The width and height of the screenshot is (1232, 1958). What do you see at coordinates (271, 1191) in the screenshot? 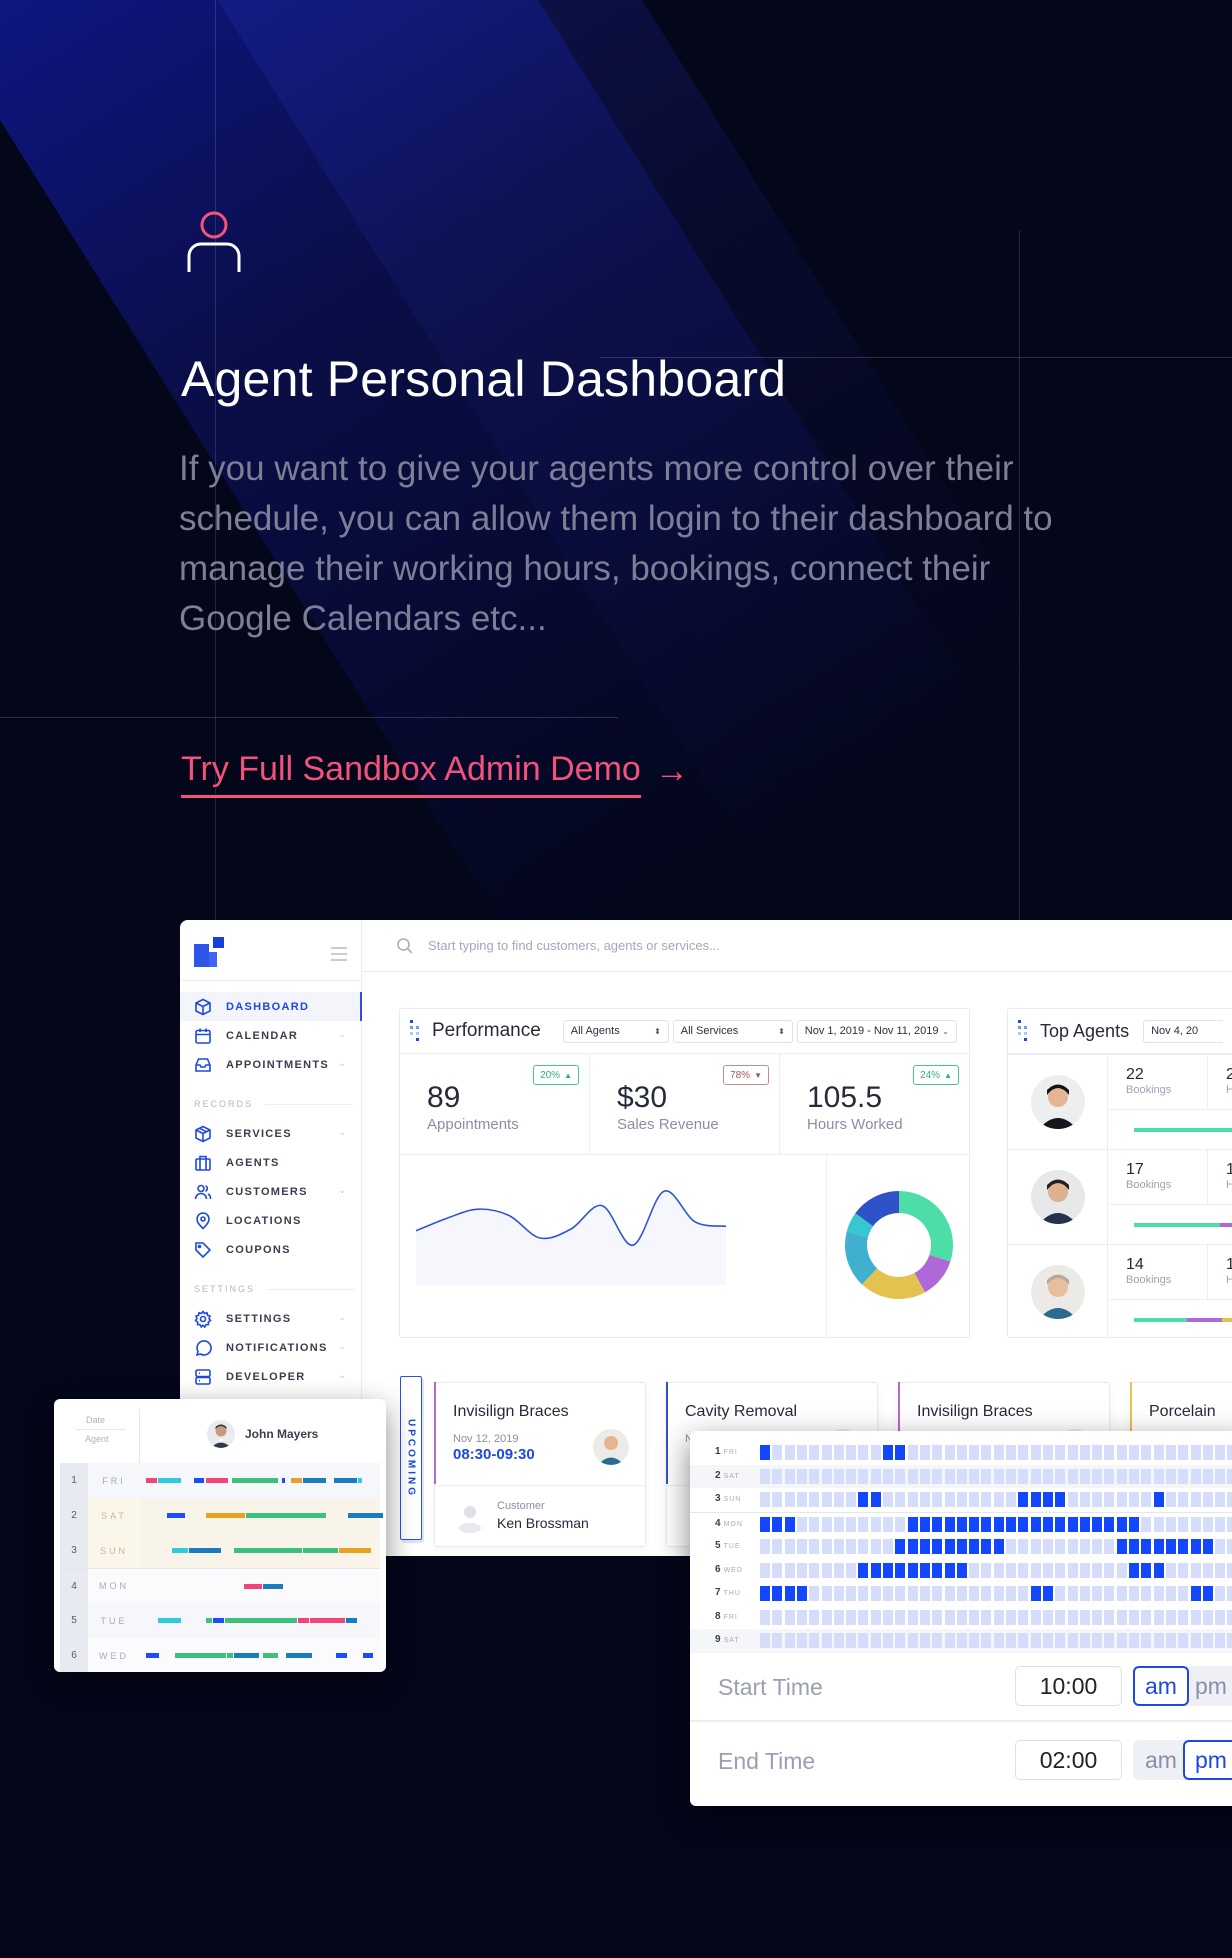
I see `sidebar-item-customers: CUSTOMERS ⌄` at bounding box center [271, 1191].